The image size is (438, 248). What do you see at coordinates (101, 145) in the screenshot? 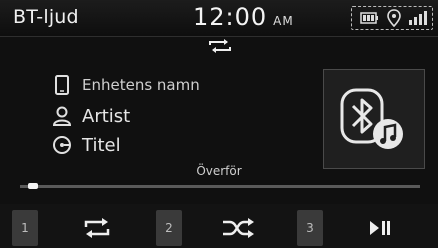
I see `track-title: Titel` at bounding box center [101, 145].